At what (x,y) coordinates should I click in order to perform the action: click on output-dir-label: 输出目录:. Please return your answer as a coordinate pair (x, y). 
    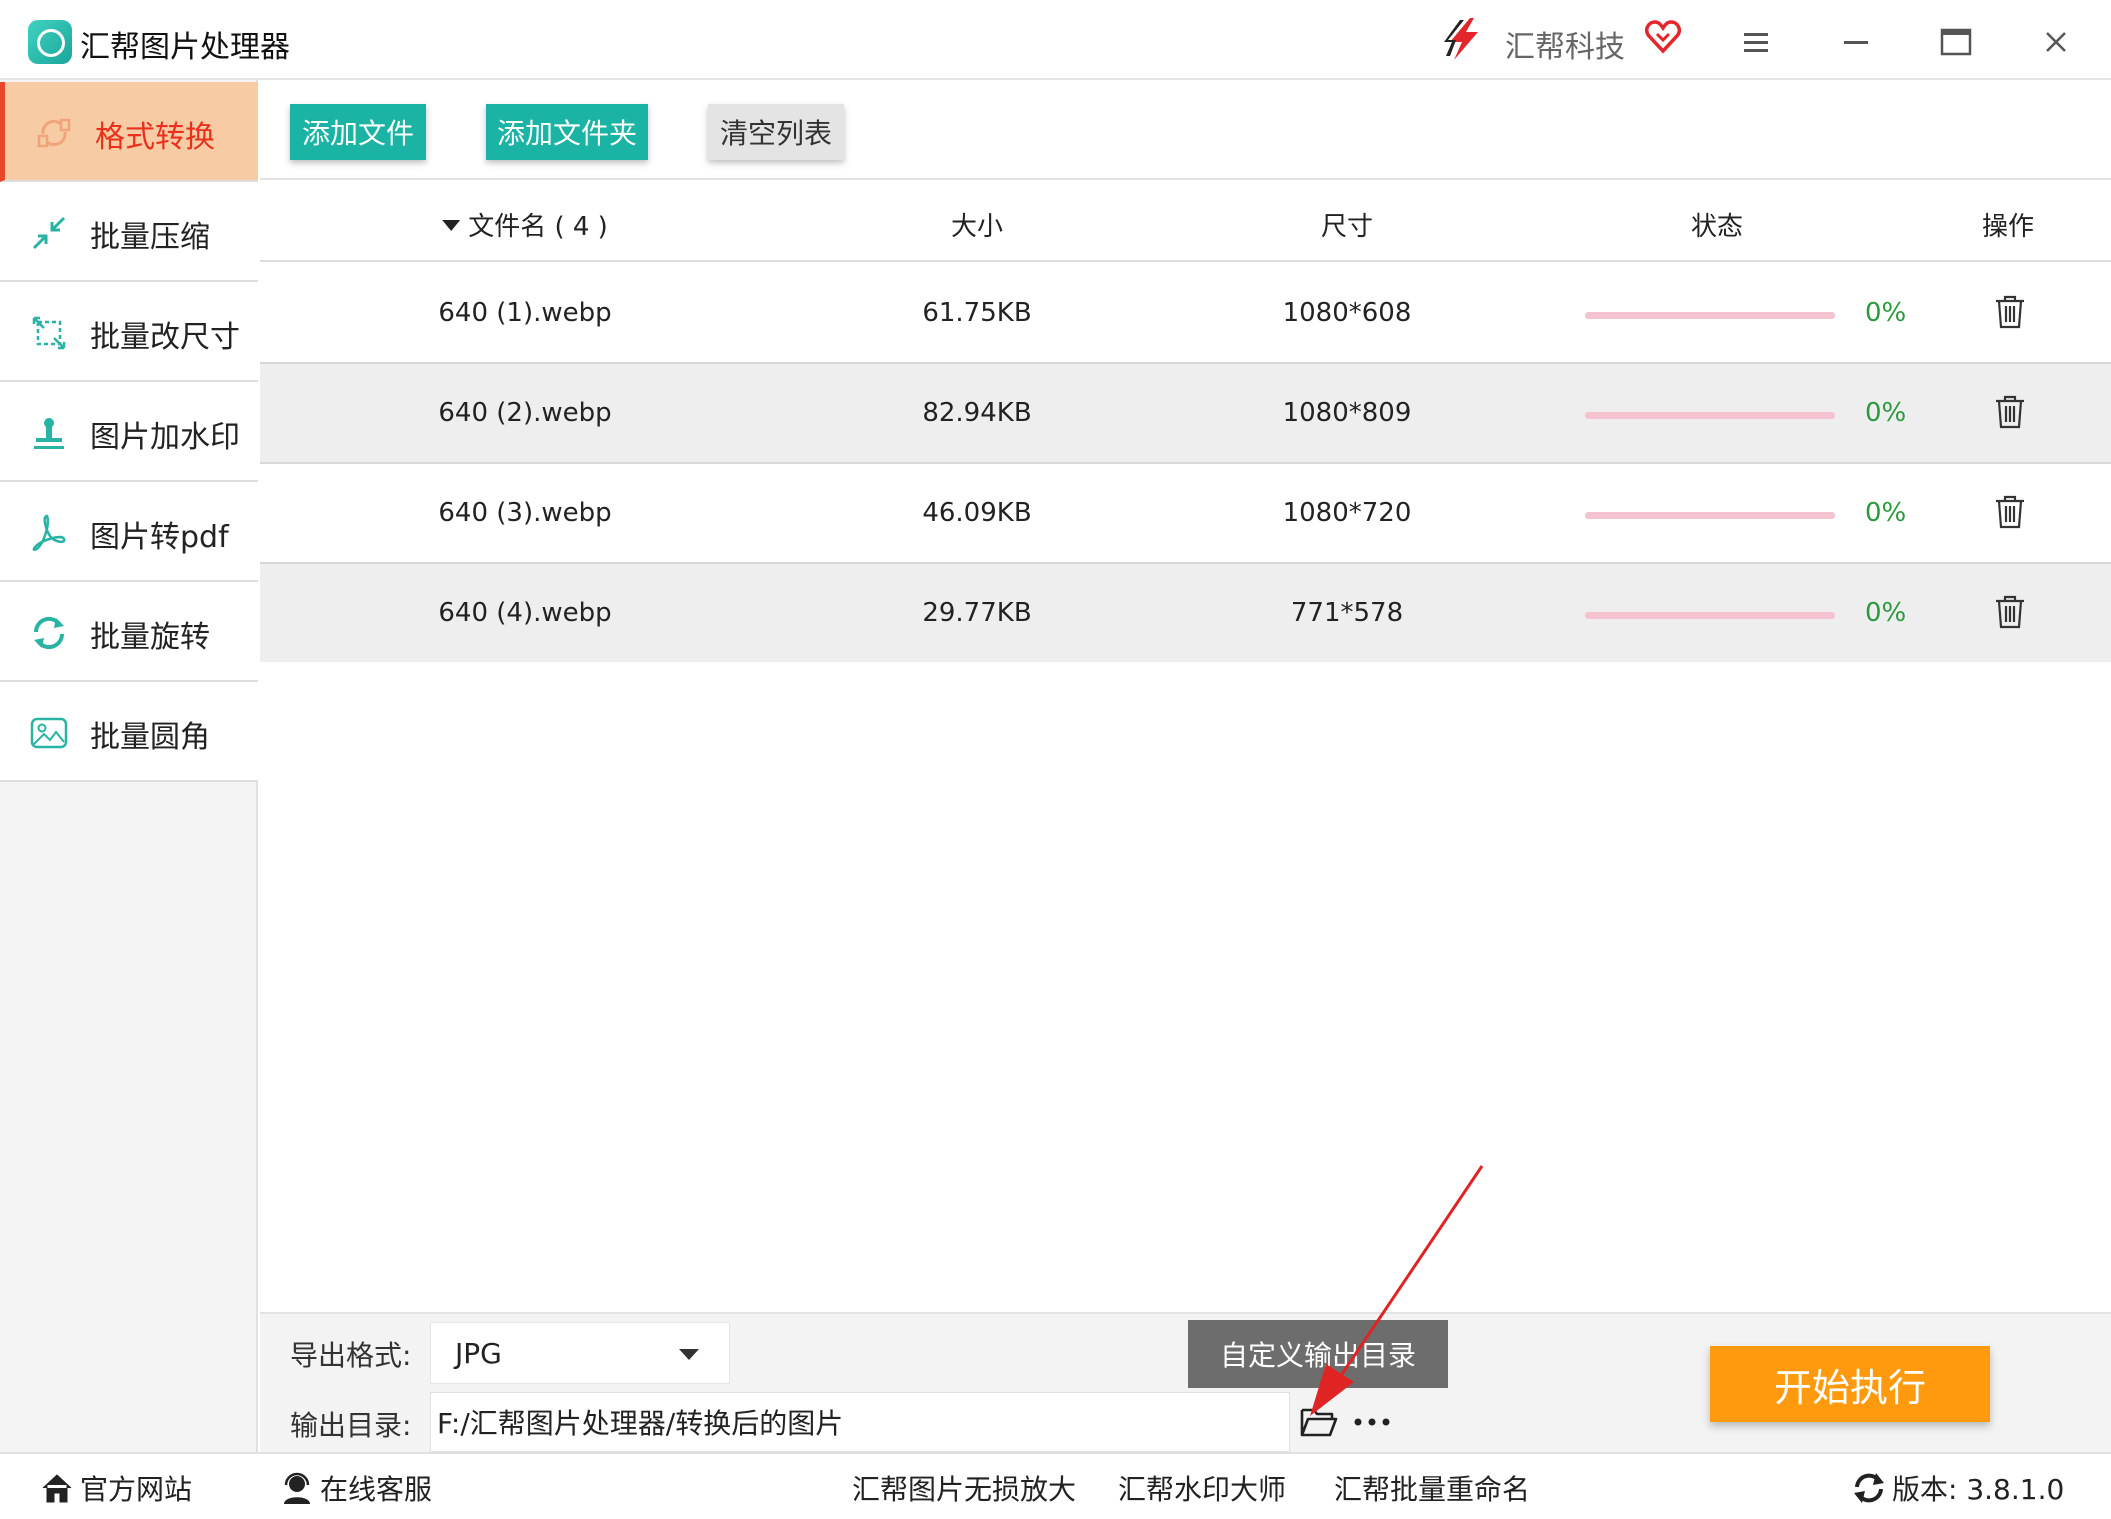
    Looking at the image, I should click on (351, 1425).